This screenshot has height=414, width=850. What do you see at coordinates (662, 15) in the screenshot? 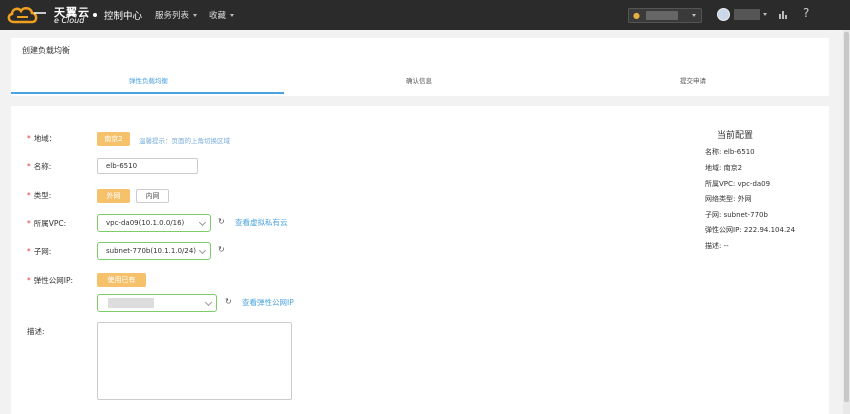
I see `region-value-redacted` at bounding box center [662, 15].